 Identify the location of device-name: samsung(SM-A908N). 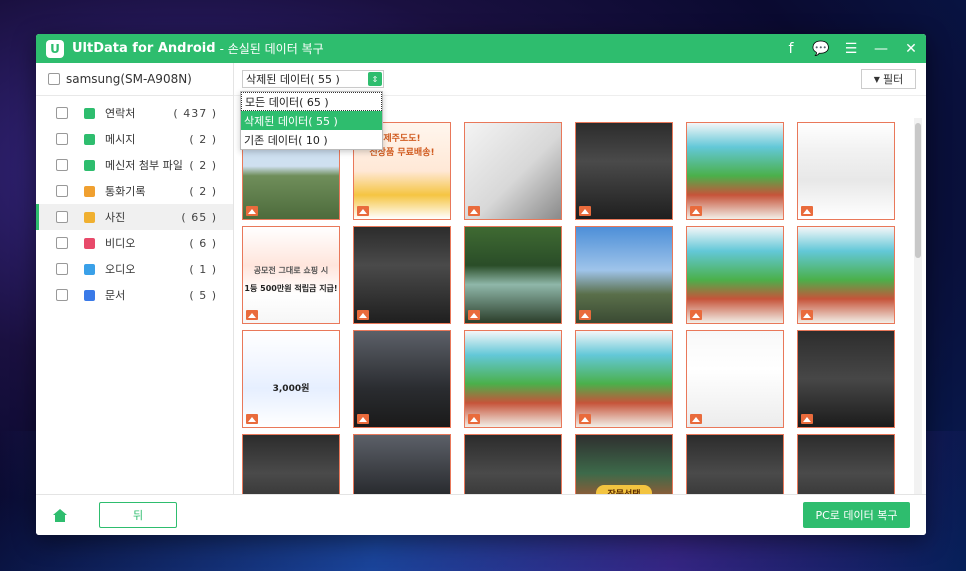
(129, 79).